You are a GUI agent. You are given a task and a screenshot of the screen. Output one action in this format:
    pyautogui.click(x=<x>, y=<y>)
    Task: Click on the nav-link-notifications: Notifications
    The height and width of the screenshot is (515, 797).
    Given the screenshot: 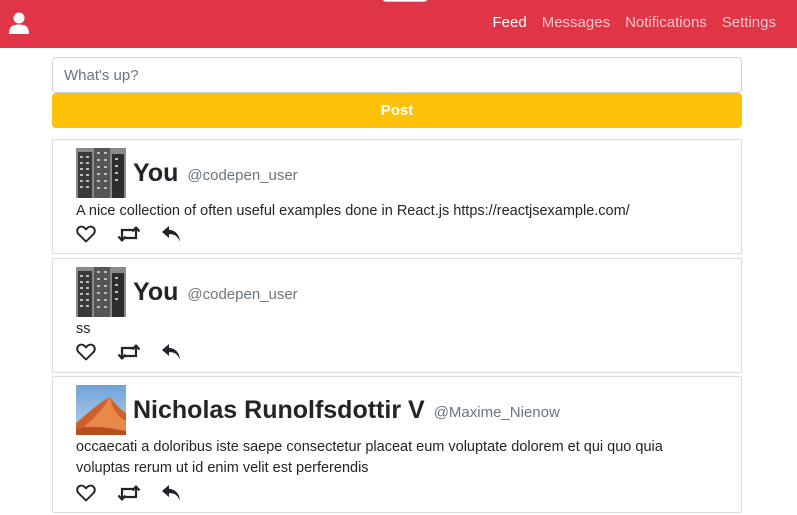 What is the action you would take?
    pyautogui.click(x=666, y=22)
    